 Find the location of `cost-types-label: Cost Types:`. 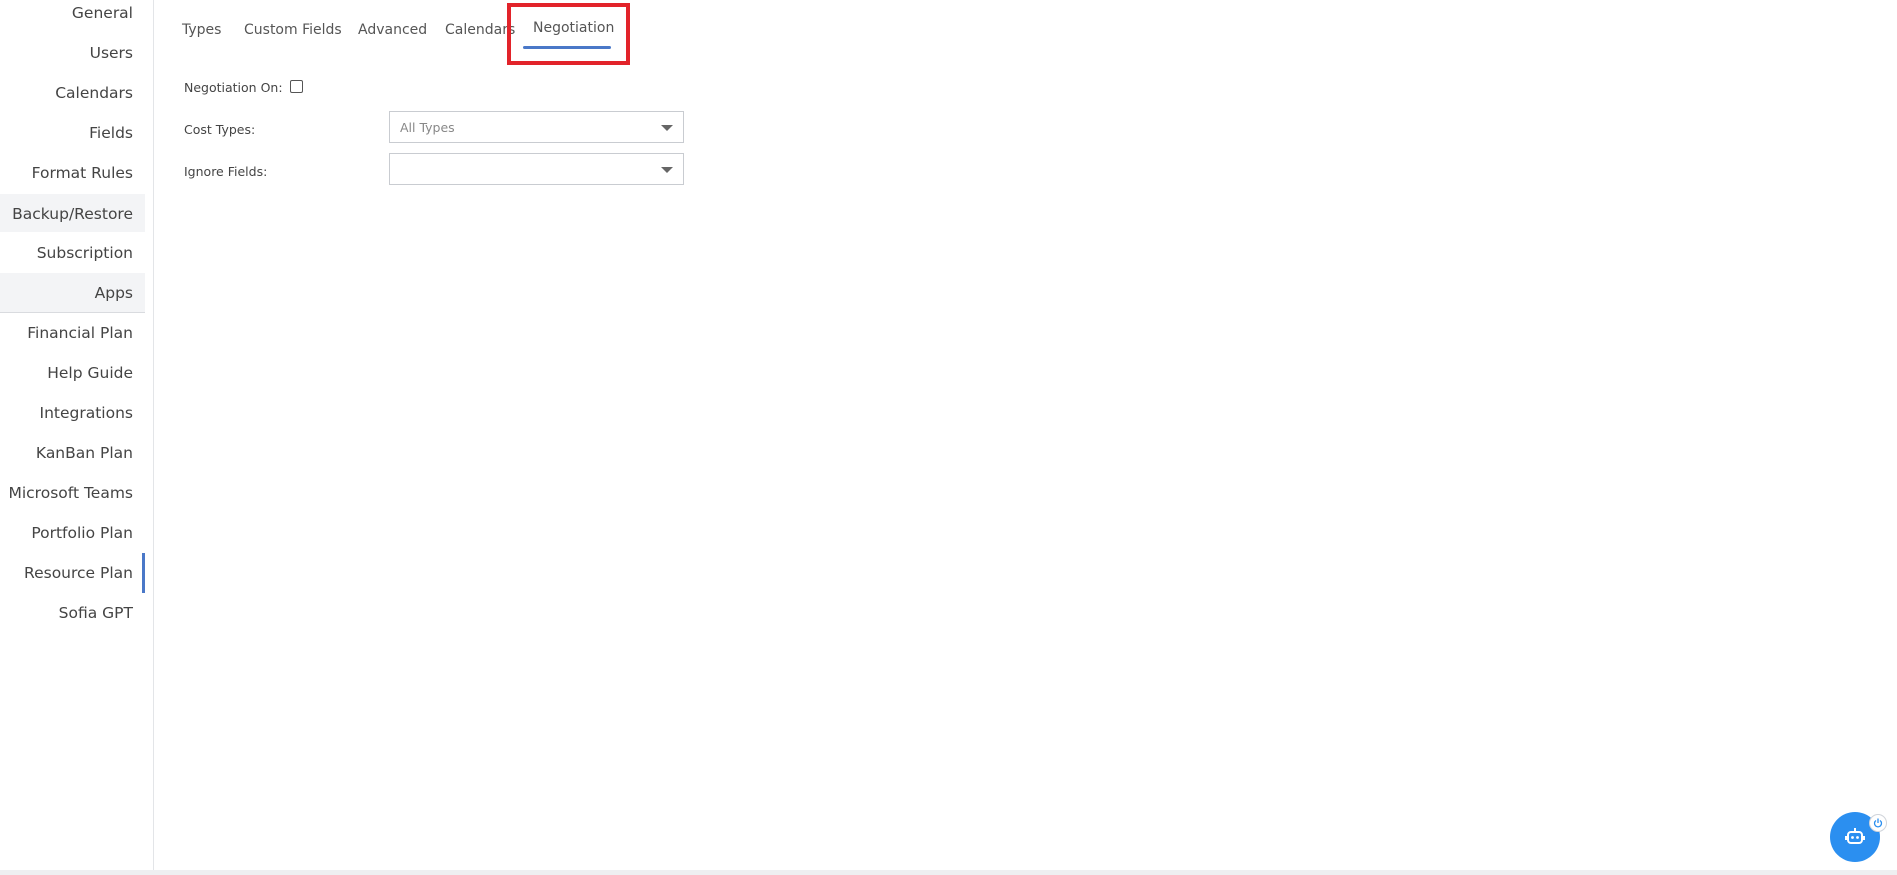

cost-types-label: Cost Types: is located at coordinates (220, 129).